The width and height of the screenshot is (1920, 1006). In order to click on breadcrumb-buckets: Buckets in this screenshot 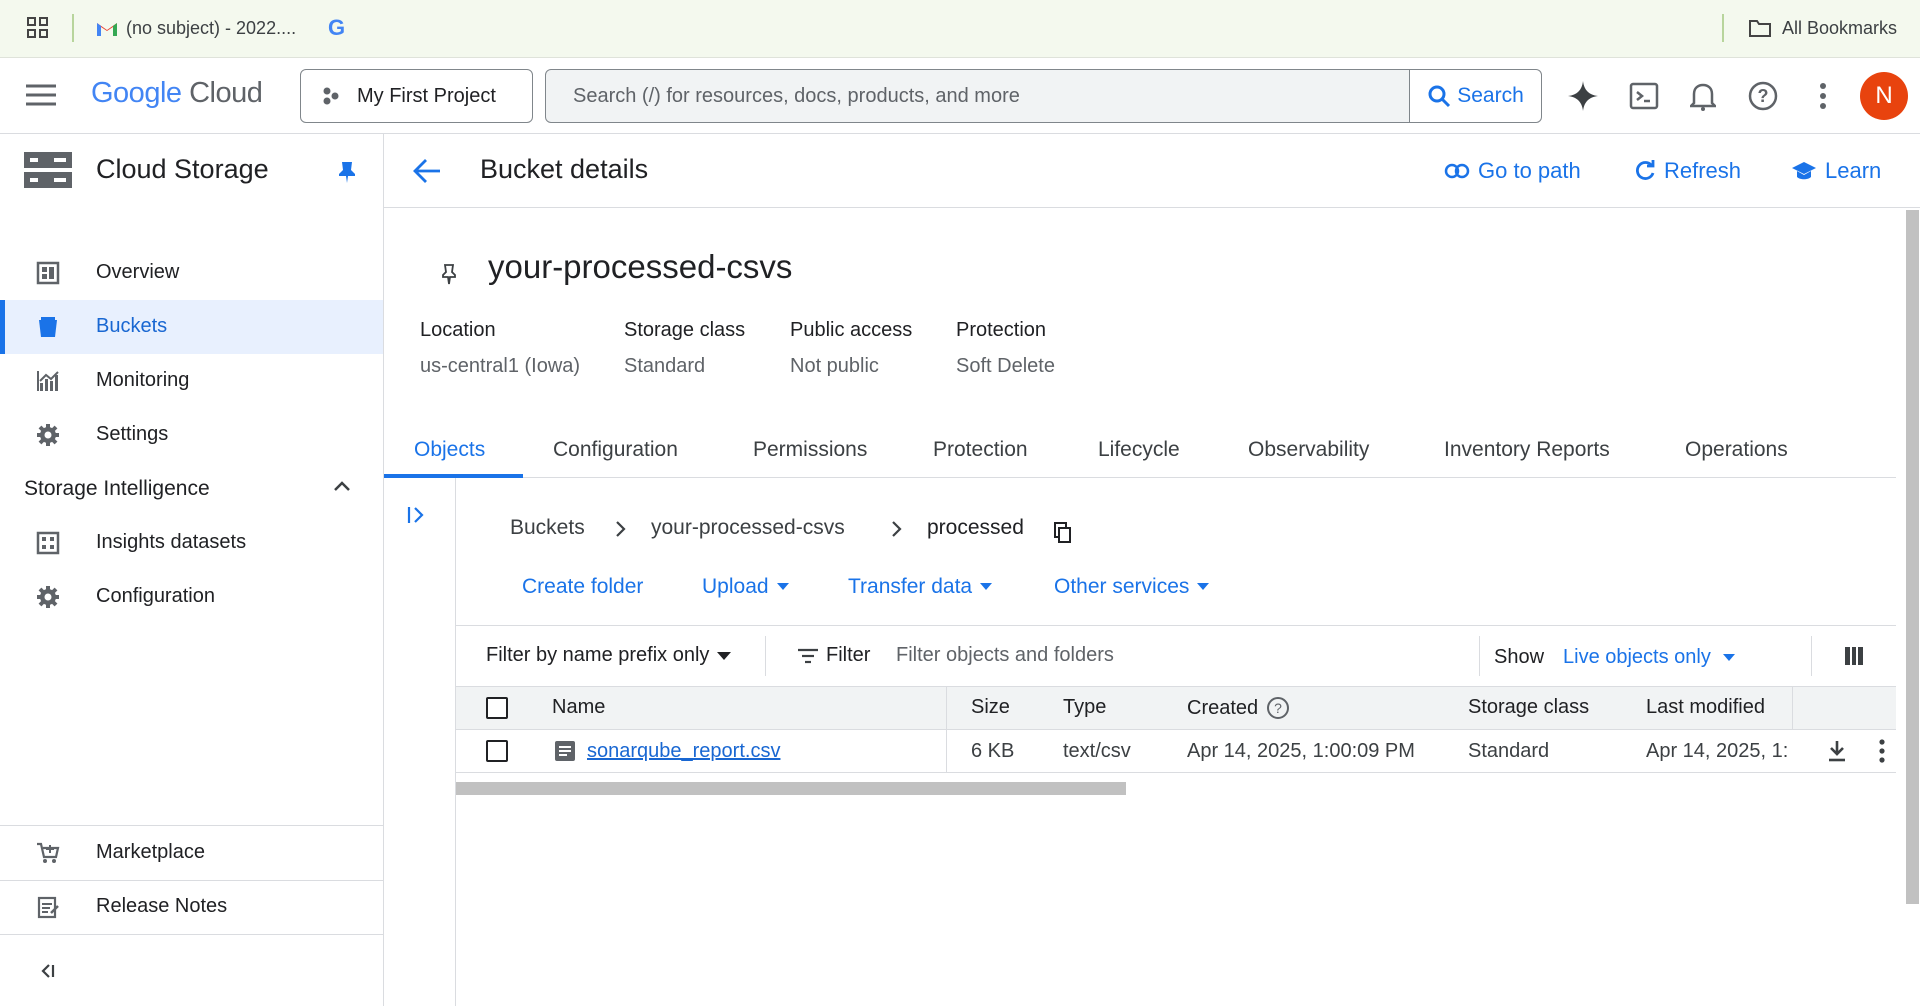, I will do `click(547, 528)`.